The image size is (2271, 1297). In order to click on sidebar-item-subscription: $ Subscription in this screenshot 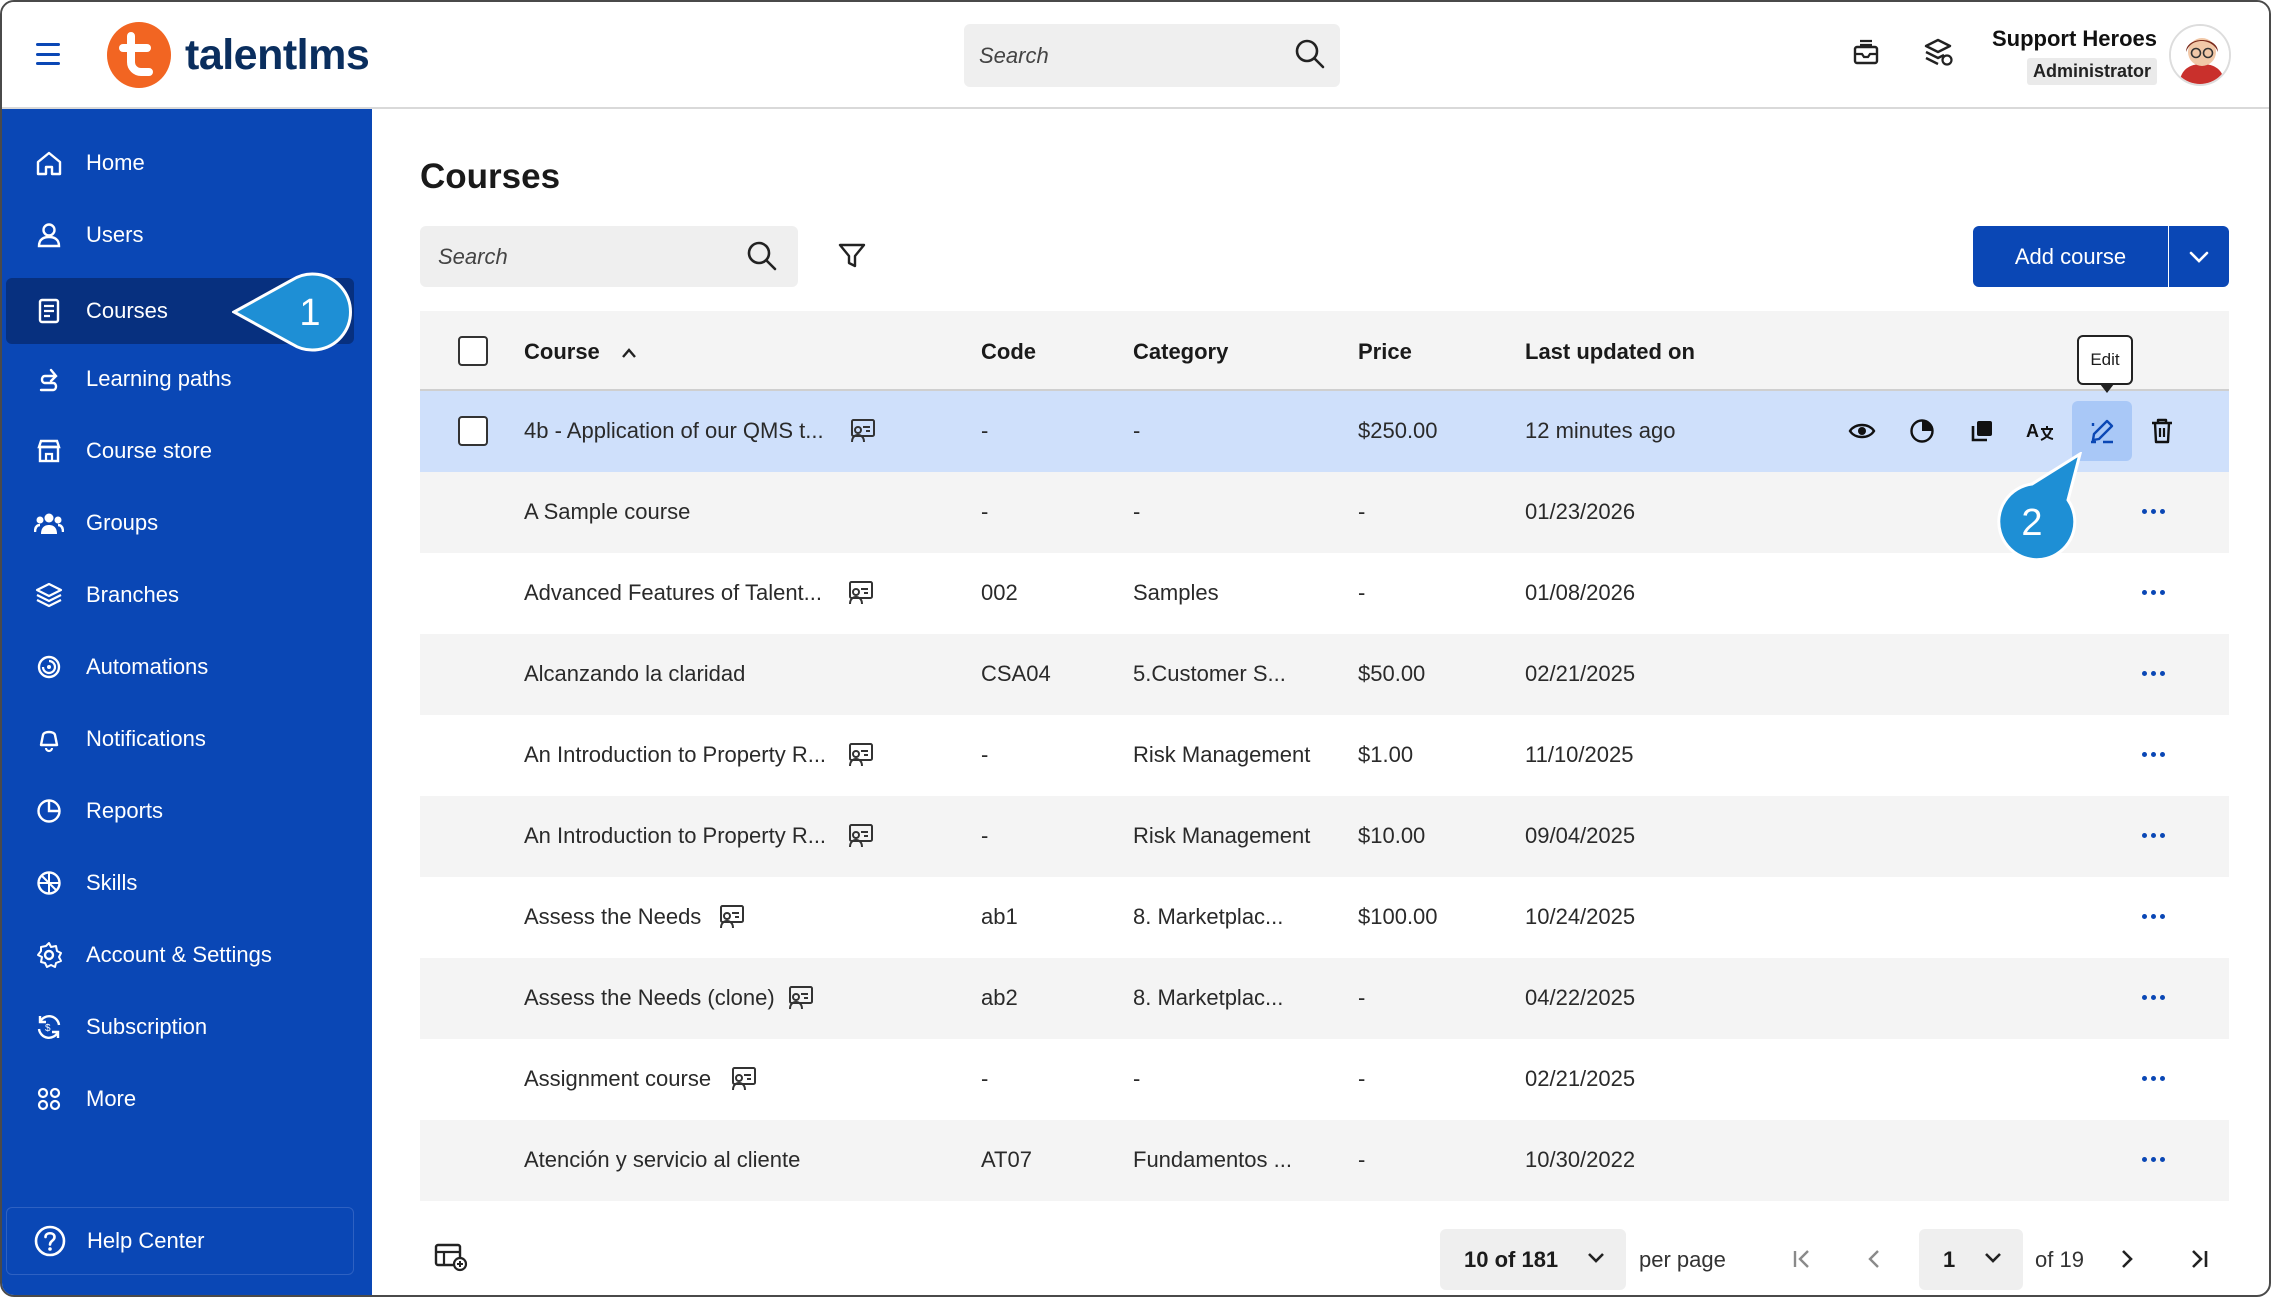, I will do `click(180, 1027)`.